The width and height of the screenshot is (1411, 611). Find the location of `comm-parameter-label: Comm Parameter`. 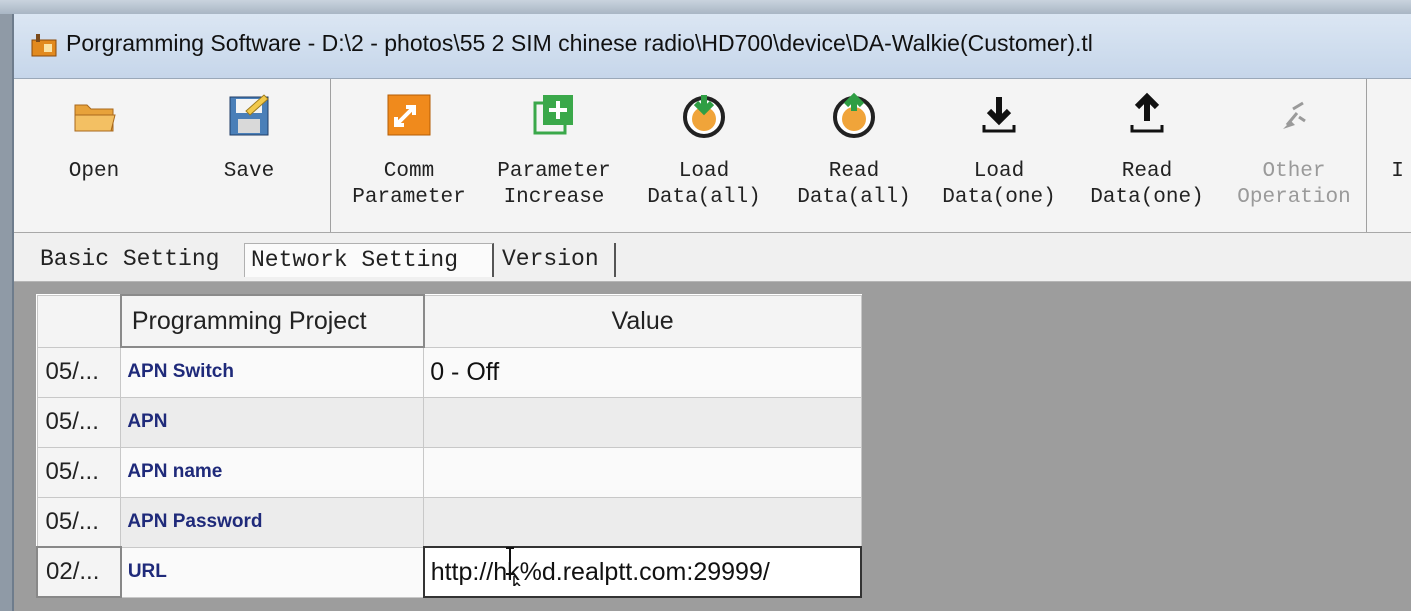

comm-parameter-label: Comm Parameter is located at coordinates (409, 184).